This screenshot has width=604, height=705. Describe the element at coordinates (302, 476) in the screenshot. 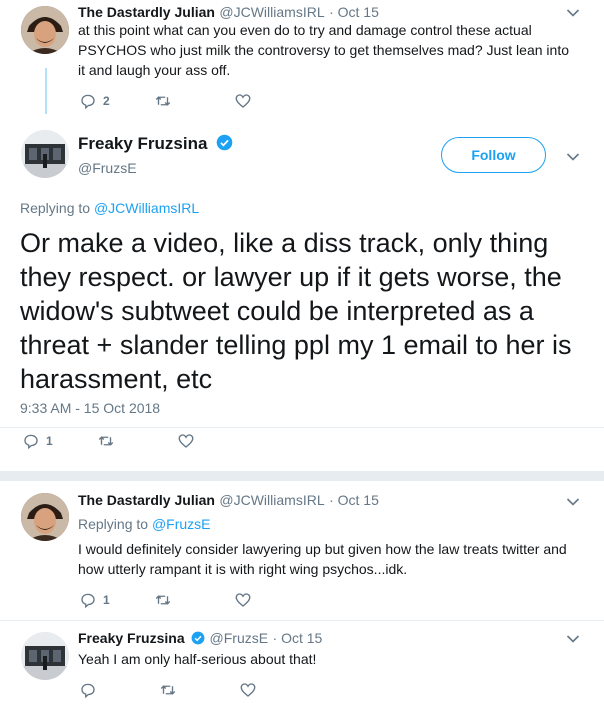

I see `section-separator` at that location.